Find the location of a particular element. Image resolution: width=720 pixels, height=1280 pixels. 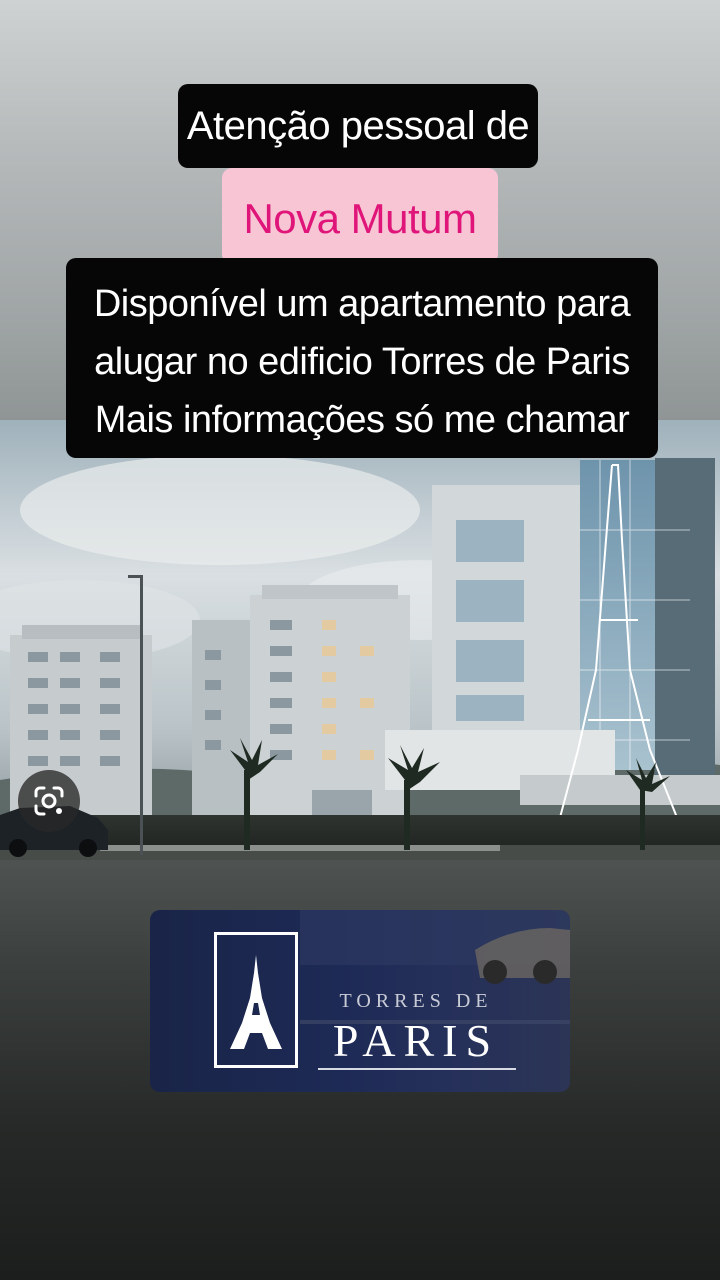

caption-para-line-1: Disponível um apartamento para is located at coordinates (362, 304).